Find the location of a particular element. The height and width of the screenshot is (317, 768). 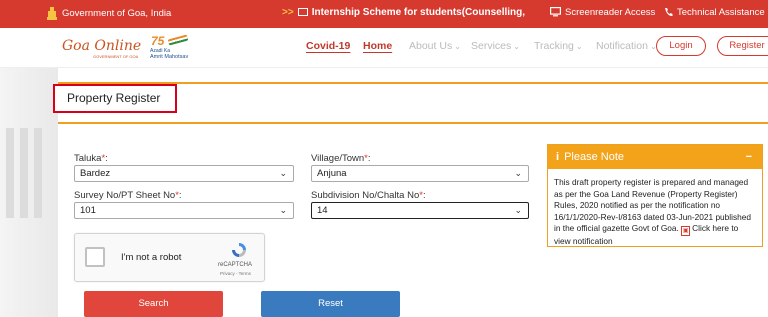

azadi-ka-amrit-mahotsav-logo: 75 Azadi Ka Amrit Mahotsav is located at coordinates (172, 48).